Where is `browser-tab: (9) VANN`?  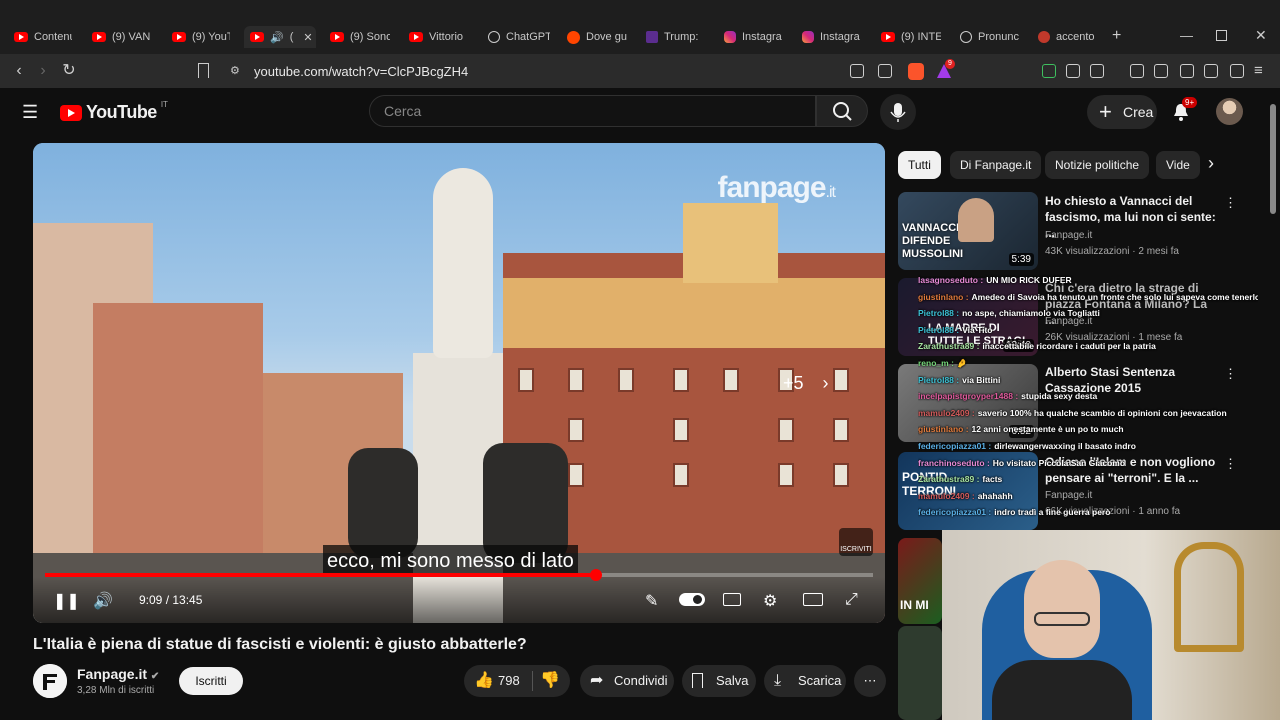
browser-tab: (9) VANN is located at coordinates (121, 37).